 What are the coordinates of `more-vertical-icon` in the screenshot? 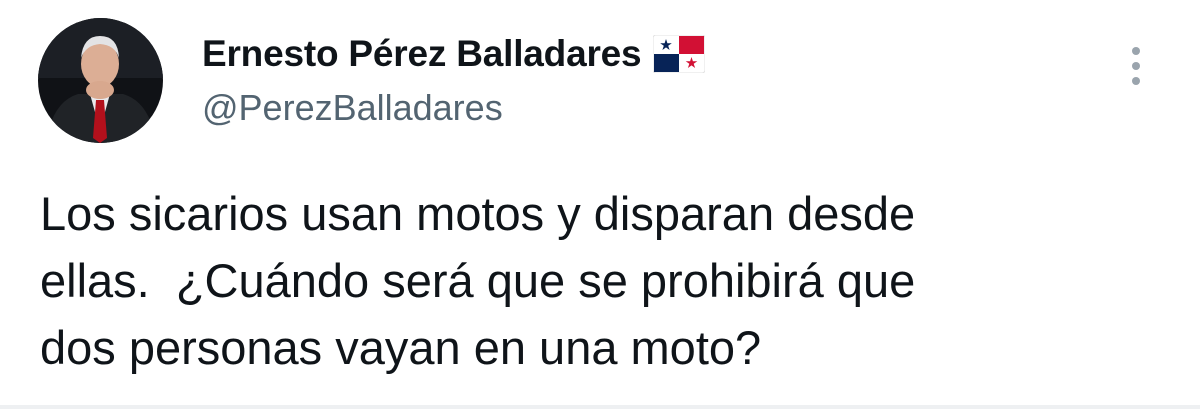 It's located at (1136, 51).